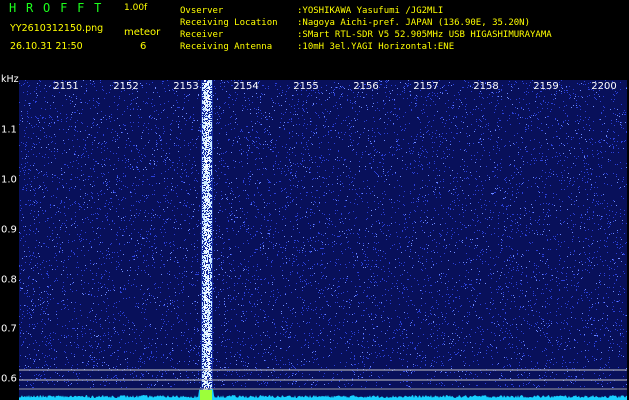 The width and height of the screenshot is (629, 400). What do you see at coordinates (60, 8) in the screenshot?
I see `app-title: HROFFT` at bounding box center [60, 8].